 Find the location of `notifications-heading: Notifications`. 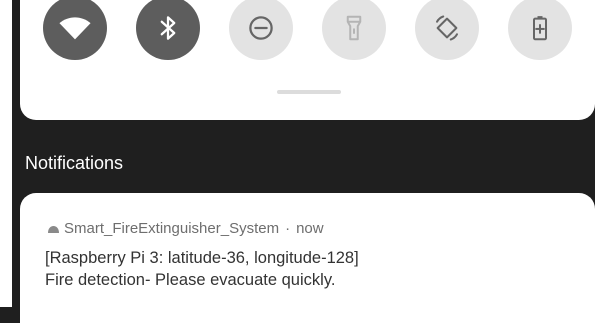

notifications-heading: Notifications is located at coordinates (74, 163).